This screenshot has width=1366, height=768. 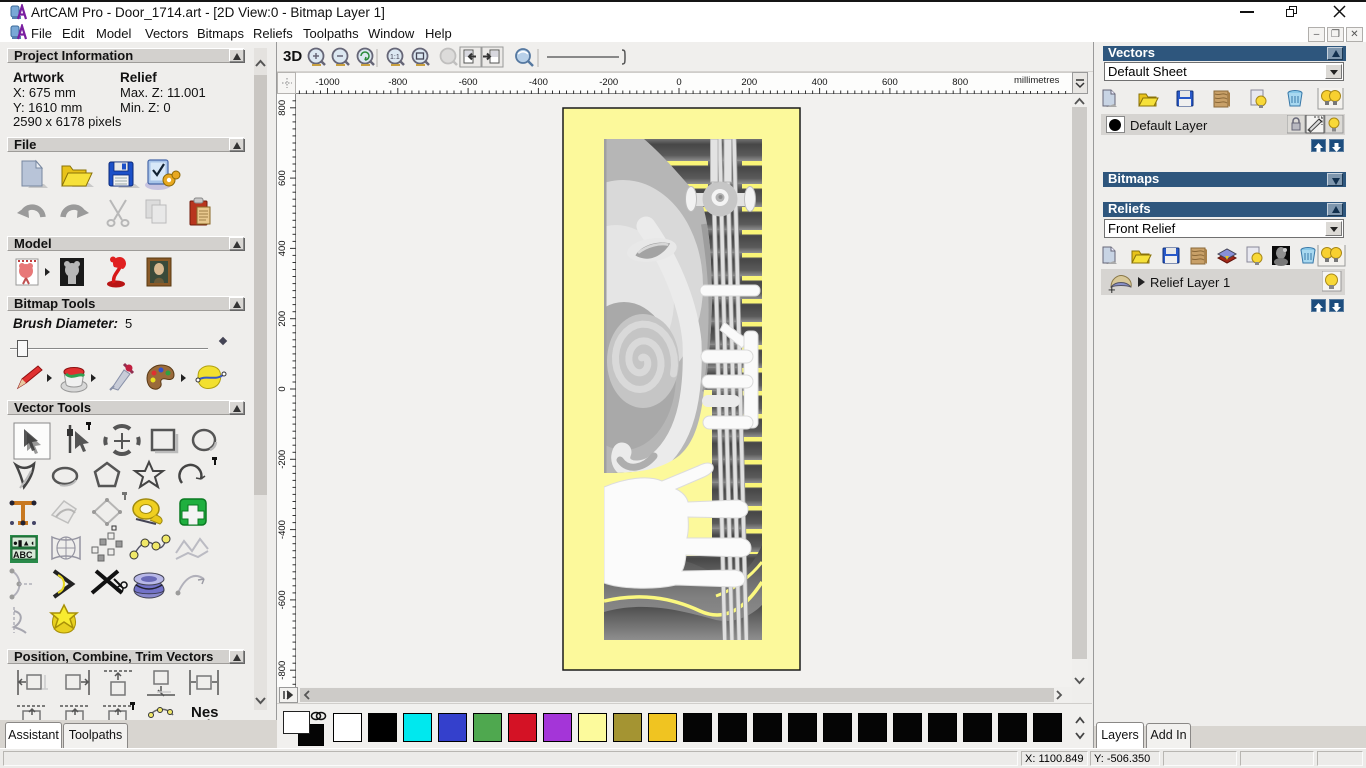 I want to click on svg-text: -1000, so click(x=327, y=82).